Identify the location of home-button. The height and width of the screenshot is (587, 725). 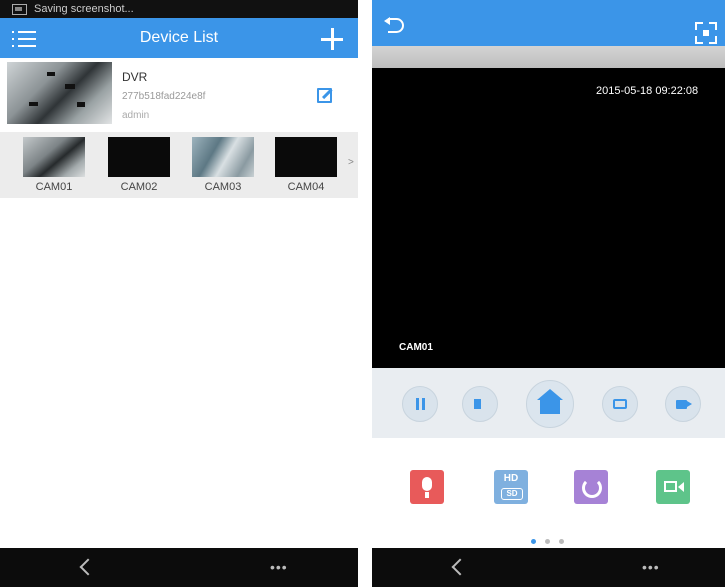
(550, 404).